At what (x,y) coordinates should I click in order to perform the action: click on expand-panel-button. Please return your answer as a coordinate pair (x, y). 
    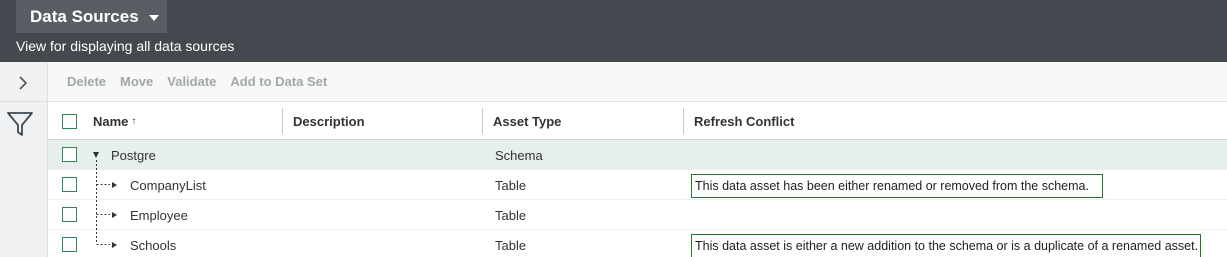
    Looking at the image, I should click on (23, 83).